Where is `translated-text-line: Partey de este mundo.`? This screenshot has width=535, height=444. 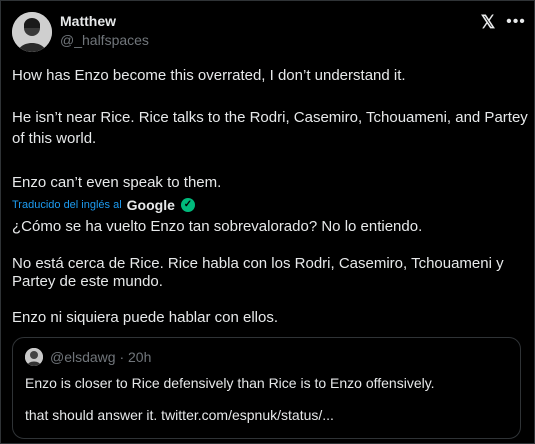
translated-text-line: Partey de este mundo. is located at coordinates (87, 281).